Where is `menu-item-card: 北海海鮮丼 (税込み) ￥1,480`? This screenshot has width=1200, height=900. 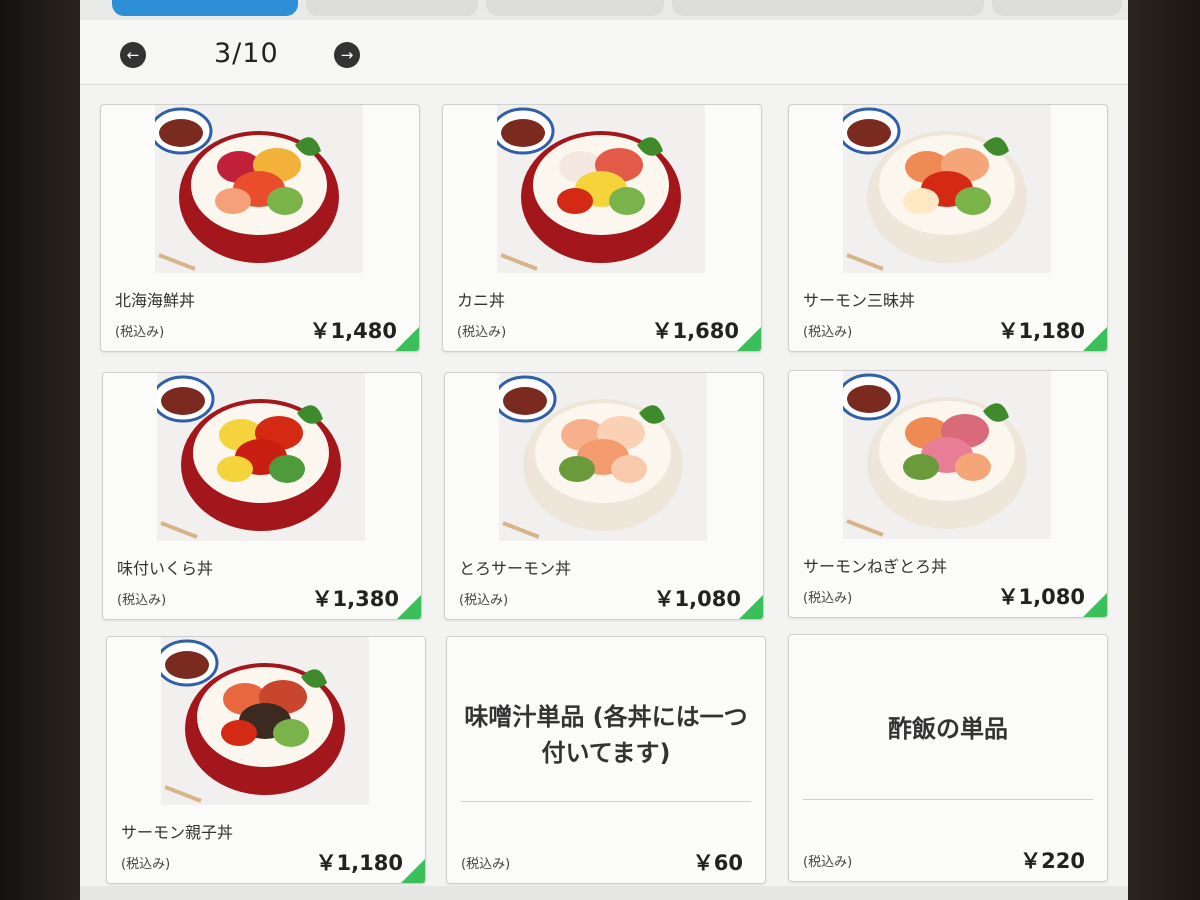 menu-item-card: 北海海鮮丼 (税込み) ￥1,480 is located at coordinates (260, 228).